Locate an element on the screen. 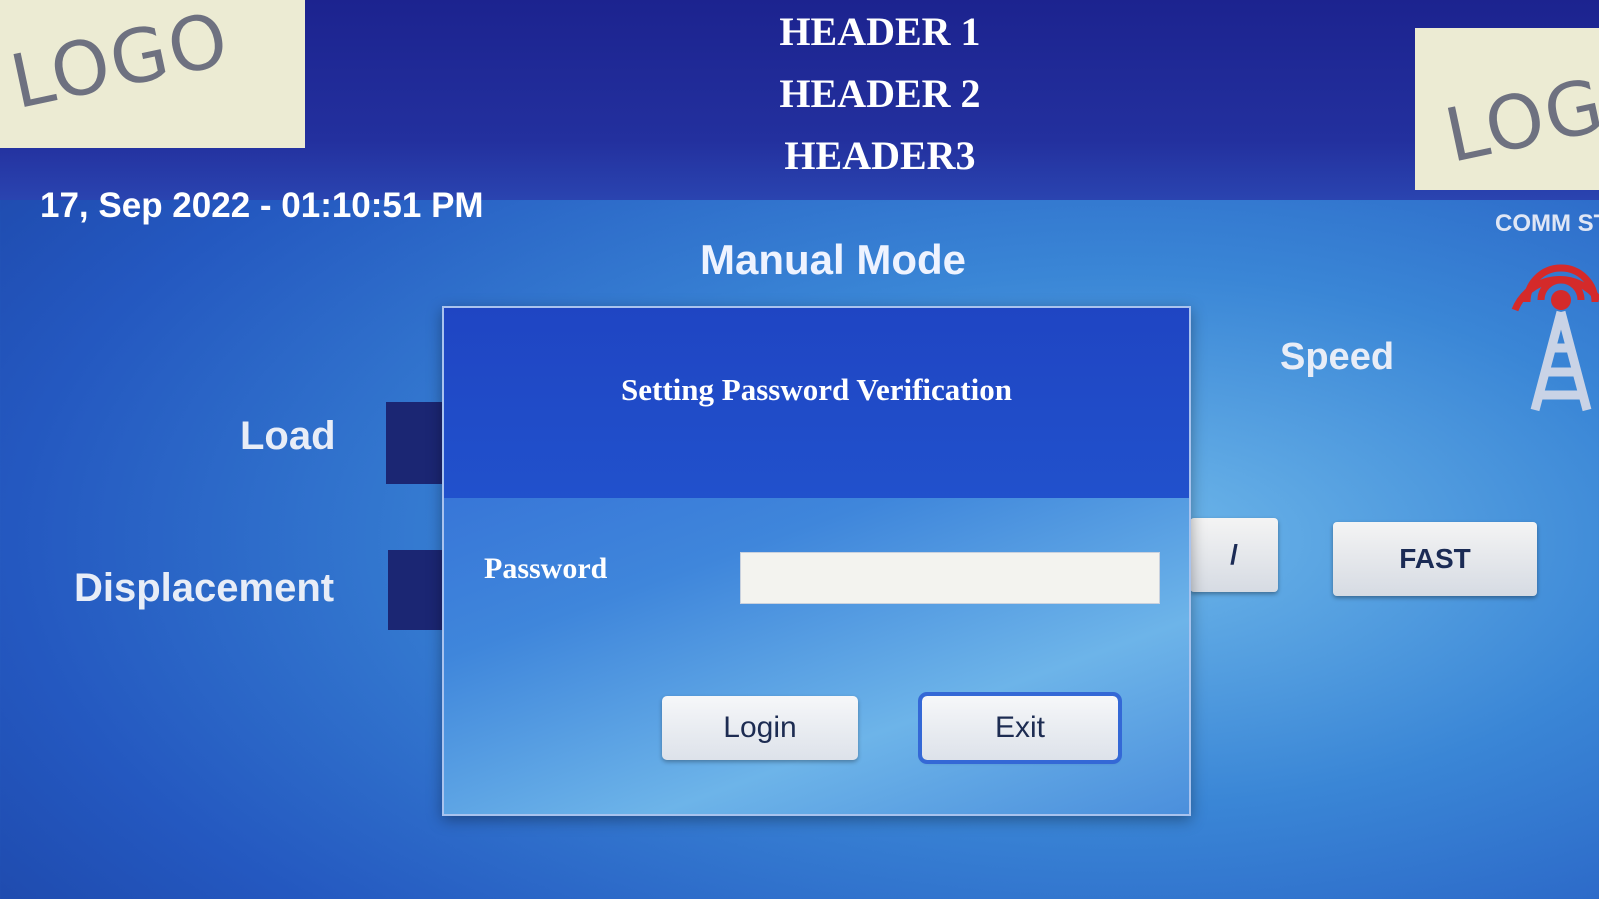 This screenshot has width=1599, height=899. login-button: Login is located at coordinates (760, 728).